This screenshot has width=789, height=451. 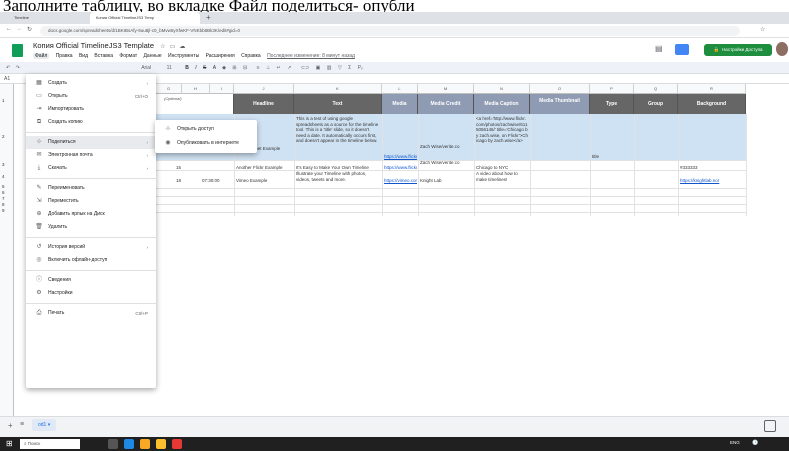 I want to click on strikethrough-icon: S, so click(x=204, y=68).